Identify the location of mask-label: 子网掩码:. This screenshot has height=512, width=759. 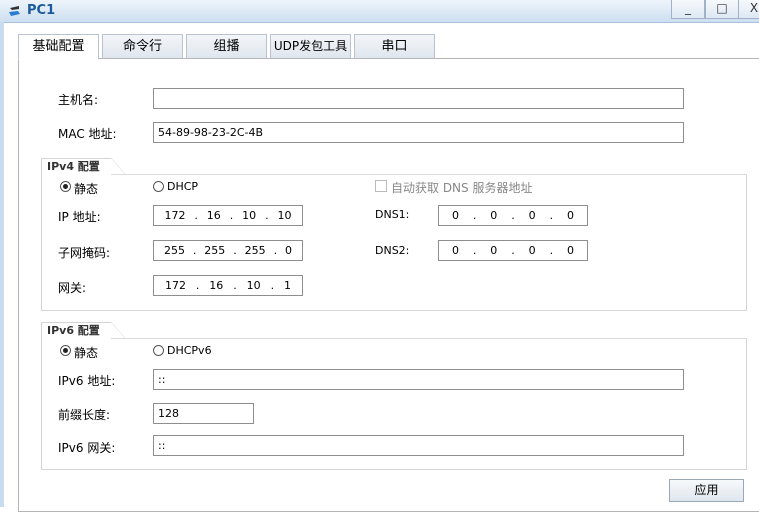
(84, 253).